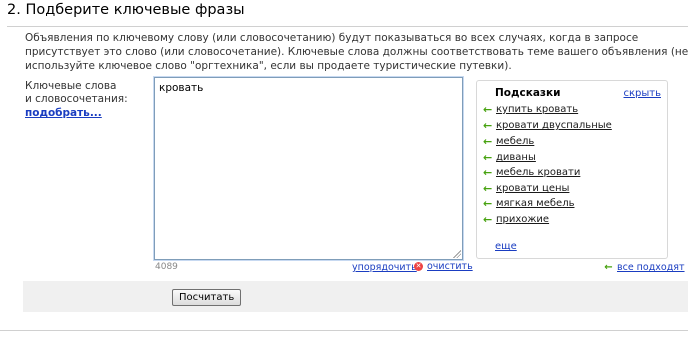 Image resolution: width=688 pixels, height=344 pixels. I want to click on hint-item: ← прихожие, so click(516, 219).